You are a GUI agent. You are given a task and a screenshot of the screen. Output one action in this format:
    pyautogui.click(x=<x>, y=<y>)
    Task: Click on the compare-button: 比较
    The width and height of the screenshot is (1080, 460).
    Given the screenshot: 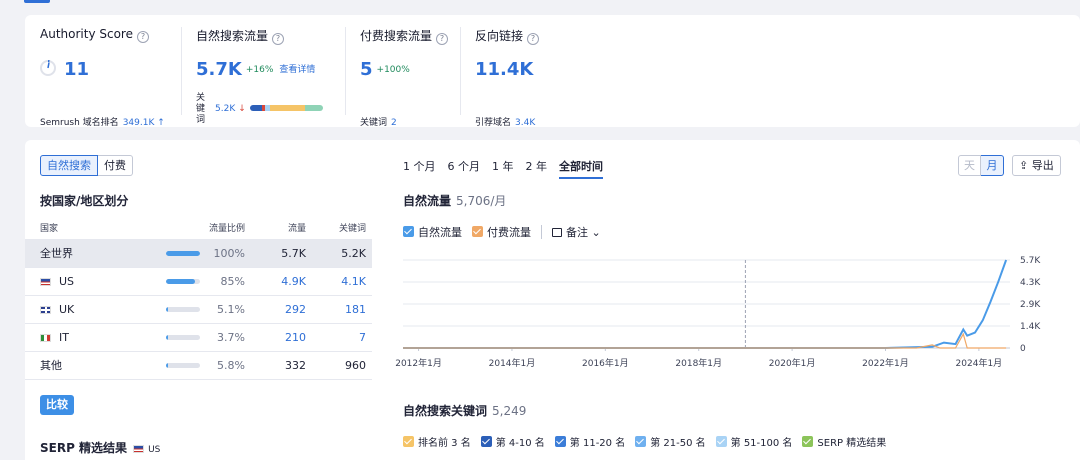 What is the action you would take?
    pyautogui.click(x=57, y=405)
    